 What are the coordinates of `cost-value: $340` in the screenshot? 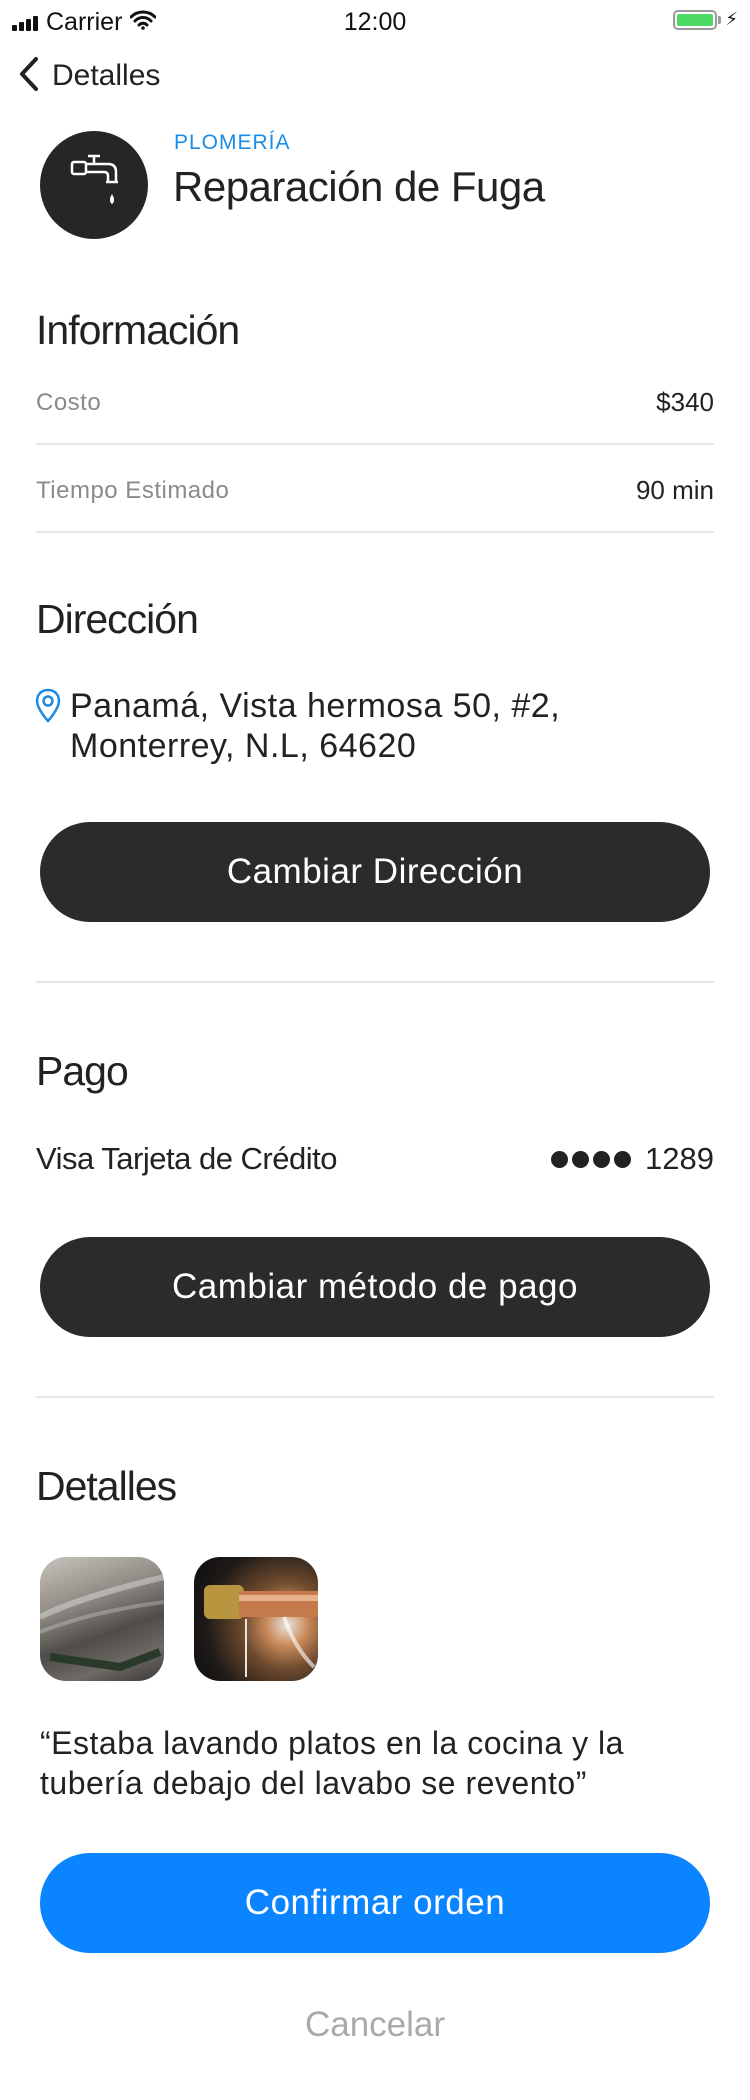 It's located at (685, 402).